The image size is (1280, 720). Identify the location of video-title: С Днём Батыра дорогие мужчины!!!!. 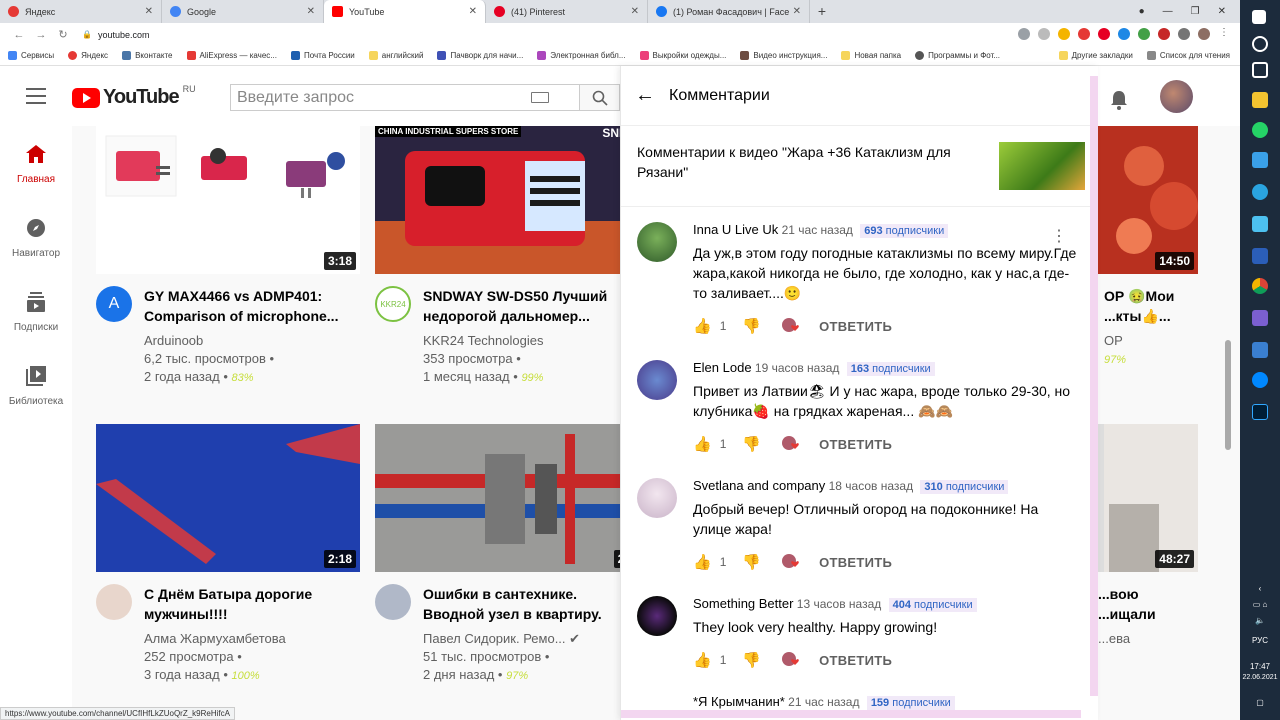
(252, 604).